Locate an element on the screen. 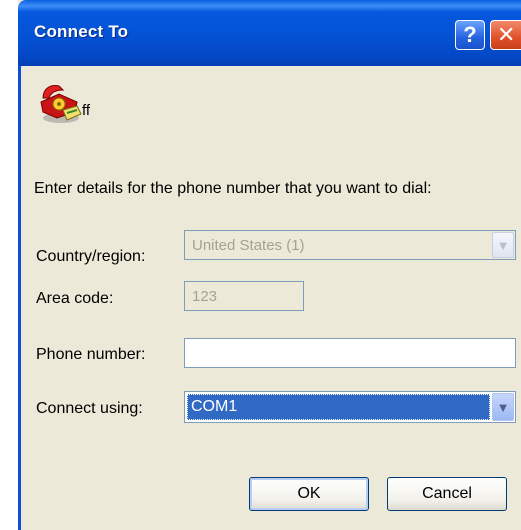  close-button: ✕ is located at coordinates (505, 35).